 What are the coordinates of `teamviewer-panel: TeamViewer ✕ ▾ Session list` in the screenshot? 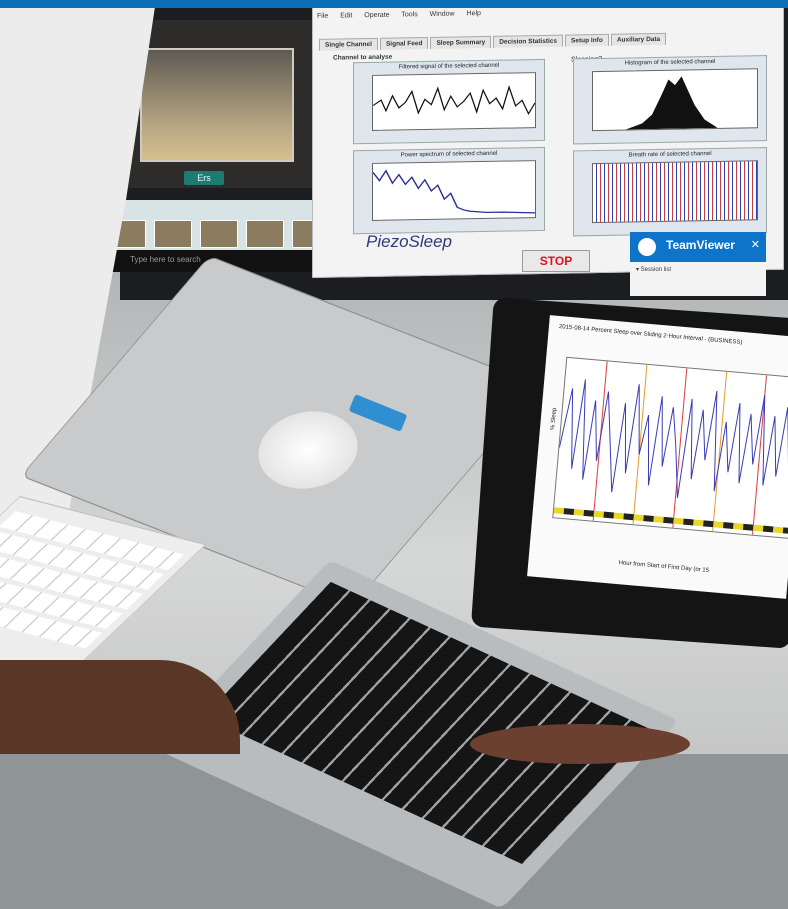 It's located at (698, 264).